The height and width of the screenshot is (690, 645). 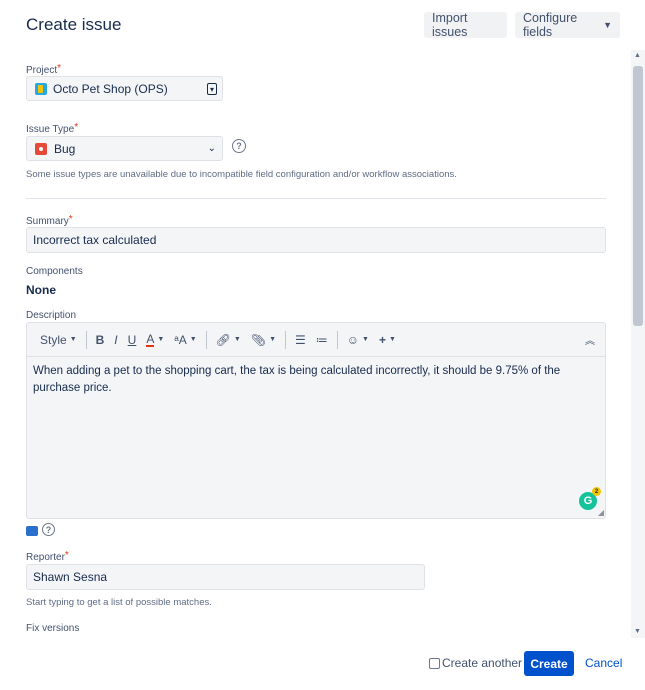 I want to click on bold-label: B, so click(x=100, y=339).